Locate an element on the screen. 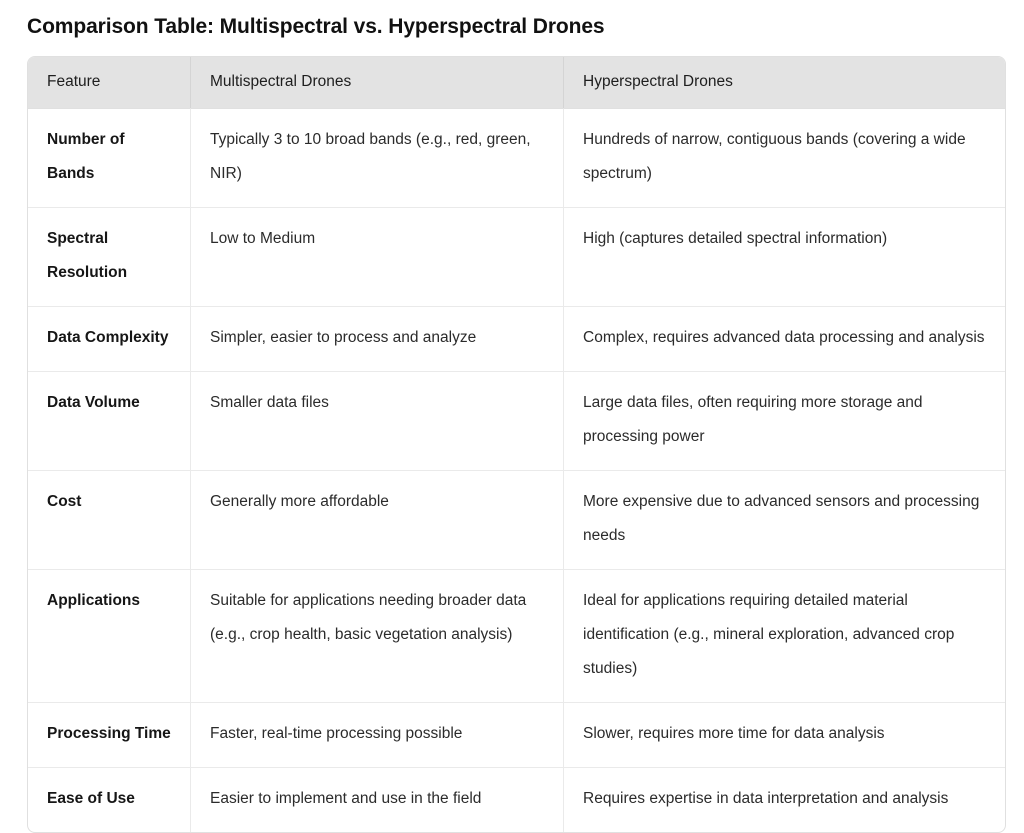 The width and height of the screenshot is (1024, 833). cell-feature: Spectral Resolution is located at coordinates (109, 256).